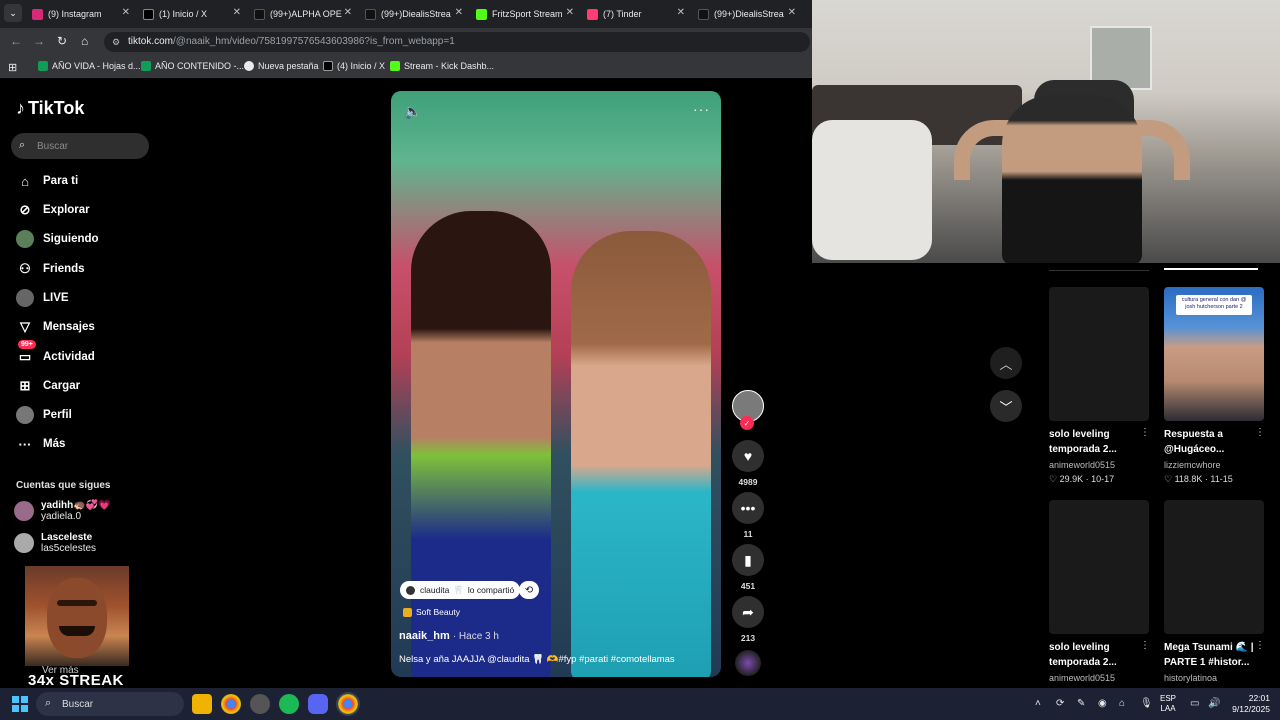 Image resolution: width=1280 pixels, height=720 pixels. What do you see at coordinates (1046, 131) in the screenshot?
I see `webcam-feed` at bounding box center [1046, 131].